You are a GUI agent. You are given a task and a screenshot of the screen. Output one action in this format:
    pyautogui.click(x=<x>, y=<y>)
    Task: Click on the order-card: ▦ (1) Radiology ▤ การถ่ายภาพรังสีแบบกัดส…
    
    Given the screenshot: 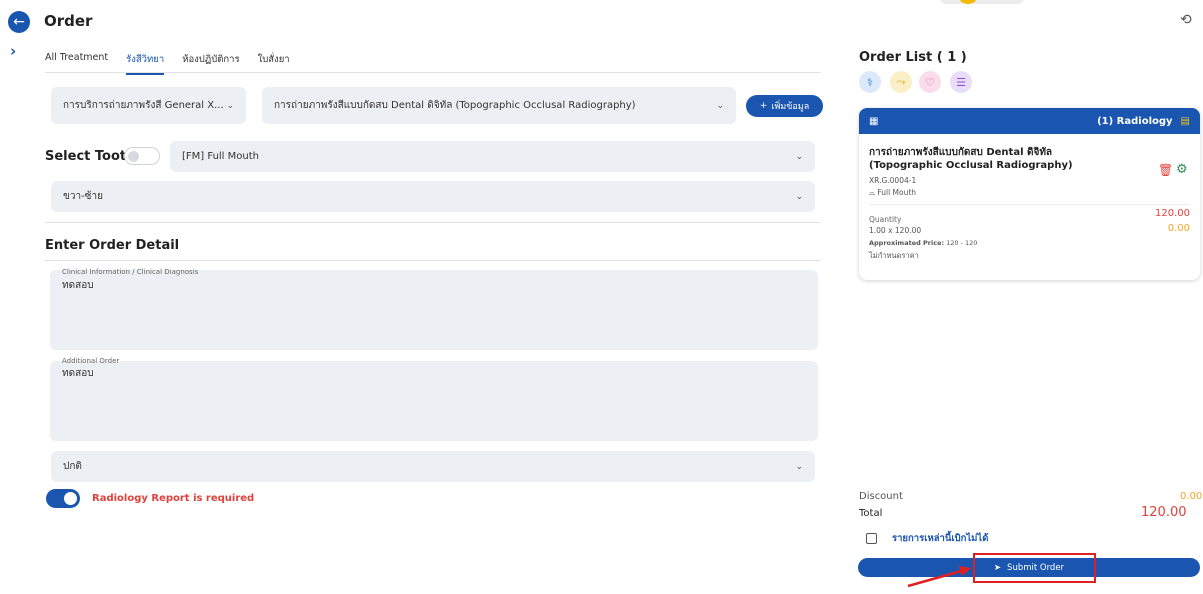 What is the action you would take?
    pyautogui.click(x=1029, y=194)
    